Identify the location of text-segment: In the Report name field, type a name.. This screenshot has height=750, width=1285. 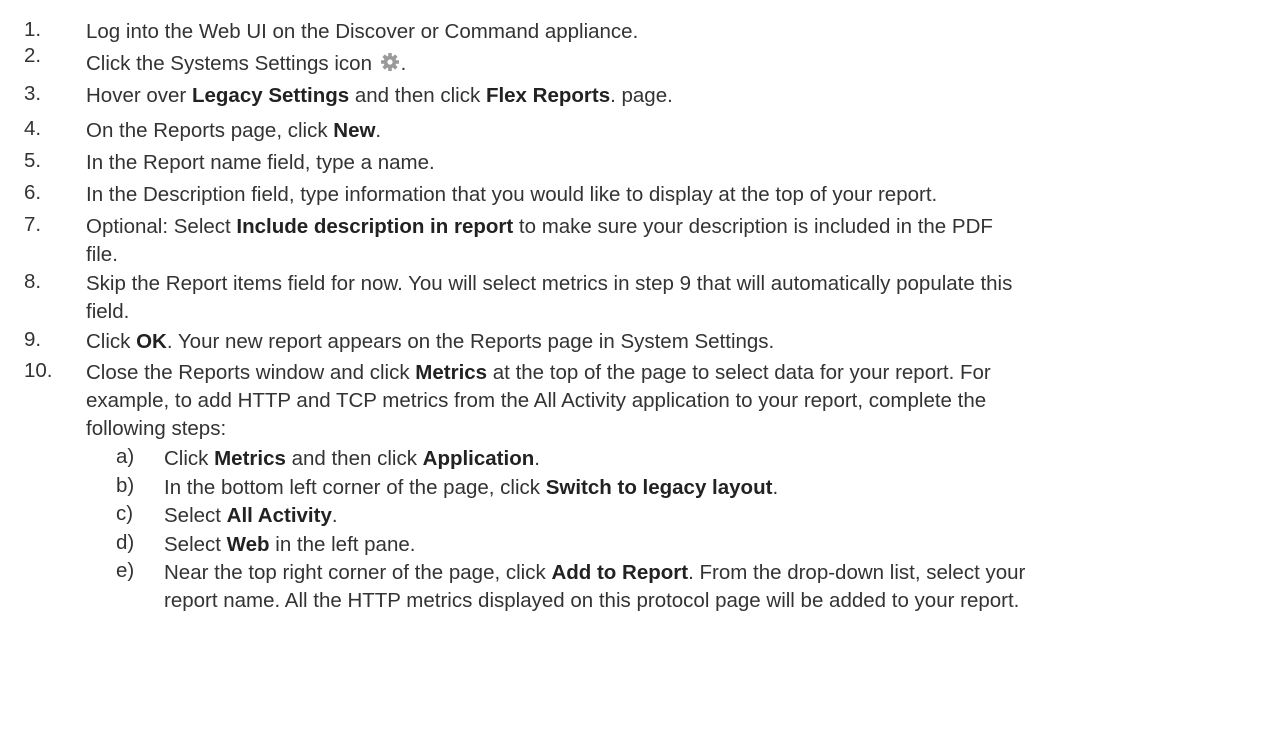
(260, 162).